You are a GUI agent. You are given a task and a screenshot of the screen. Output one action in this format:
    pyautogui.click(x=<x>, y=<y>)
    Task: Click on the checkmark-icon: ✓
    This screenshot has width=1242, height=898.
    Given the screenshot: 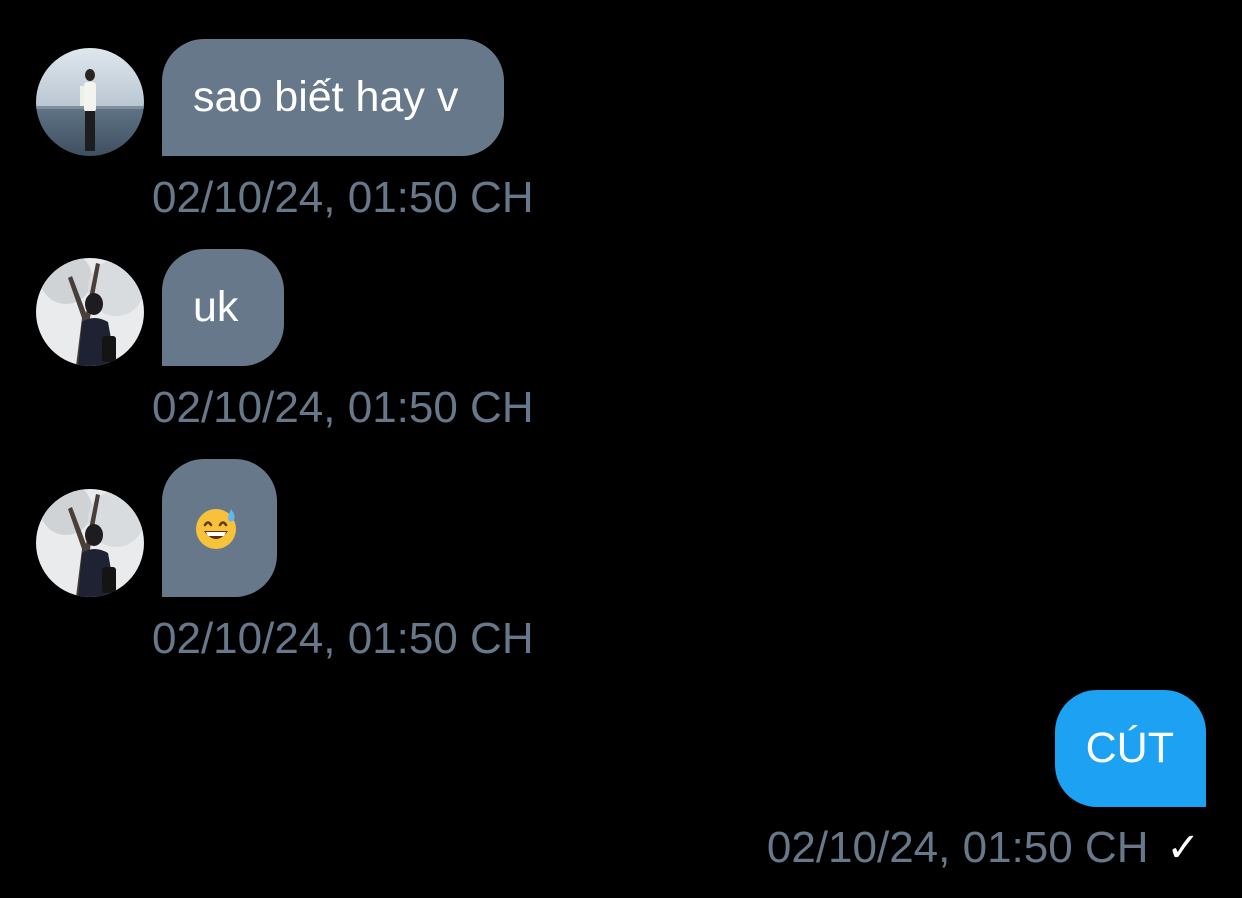 What is the action you would take?
    pyautogui.click(x=1183, y=848)
    